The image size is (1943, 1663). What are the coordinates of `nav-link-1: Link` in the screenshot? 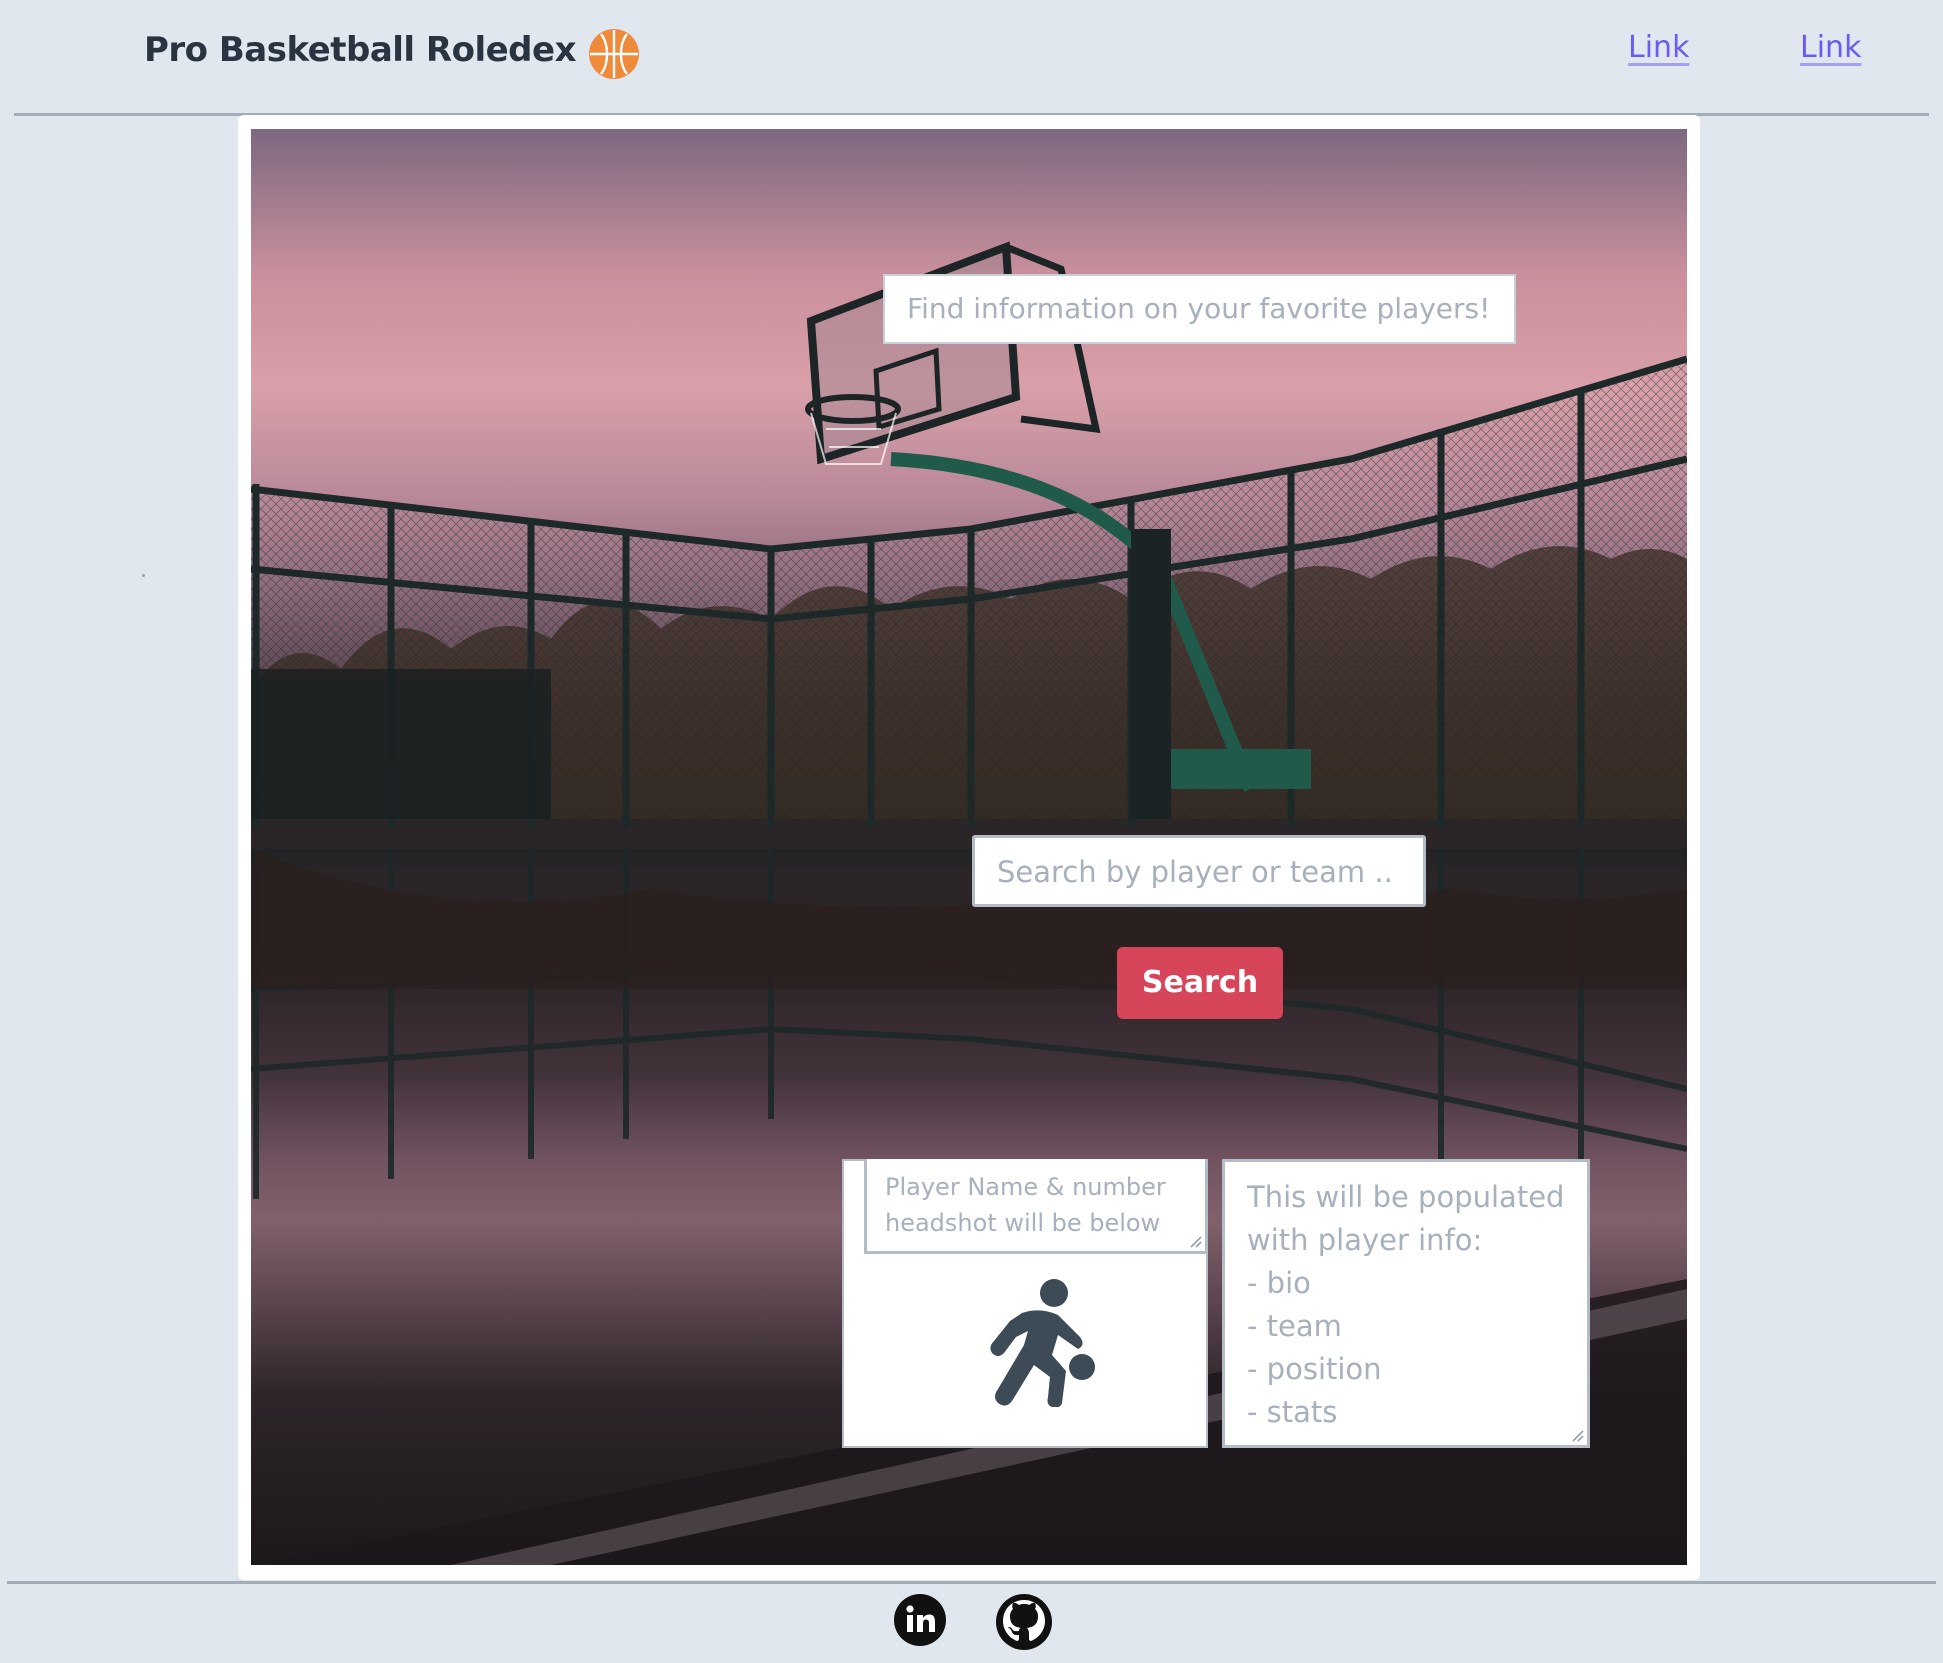 It's located at (1658, 47).